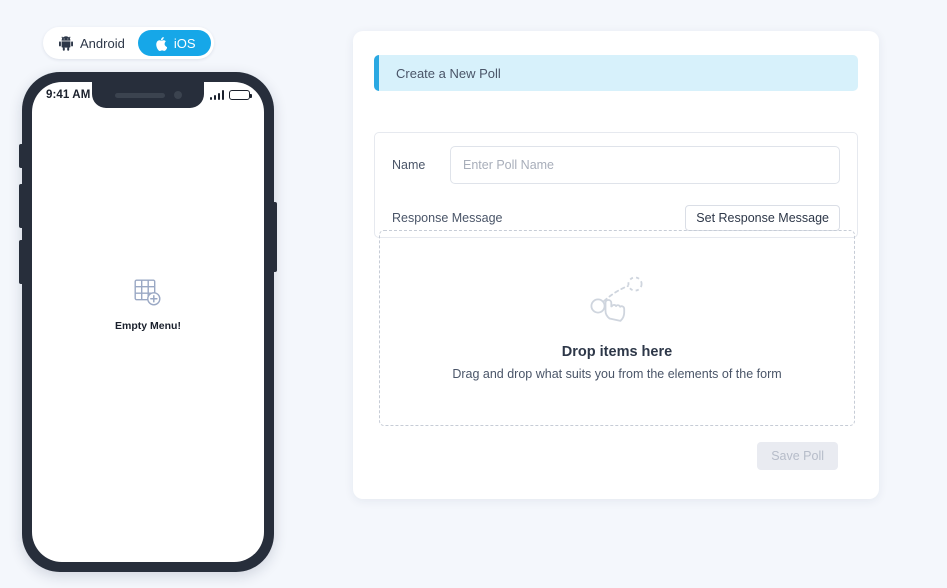 This screenshot has height=588, width=947. I want to click on phone-volume-down-button, so click(21, 262).